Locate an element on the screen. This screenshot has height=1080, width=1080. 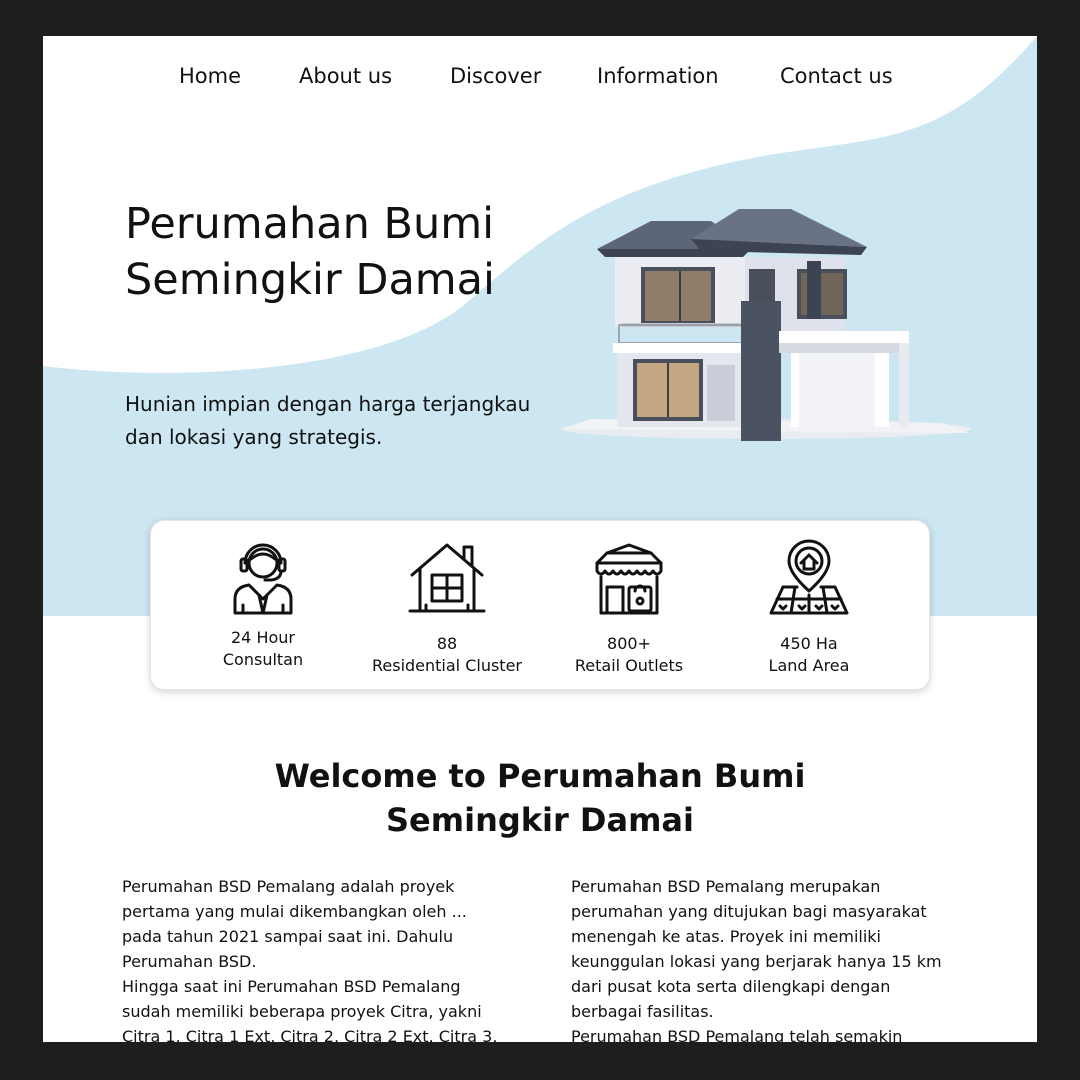
nav-contact-us: Contact us is located at coordinates (836, 76).